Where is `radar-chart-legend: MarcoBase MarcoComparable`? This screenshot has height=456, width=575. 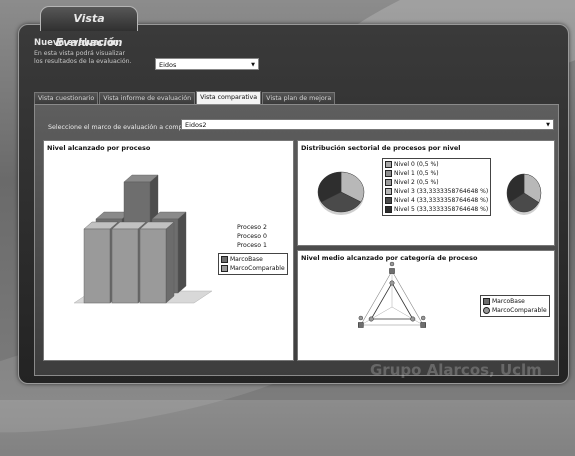
radar-chart-legend: MarcoBase MarcoComparable is located at coordinates (515, 306).